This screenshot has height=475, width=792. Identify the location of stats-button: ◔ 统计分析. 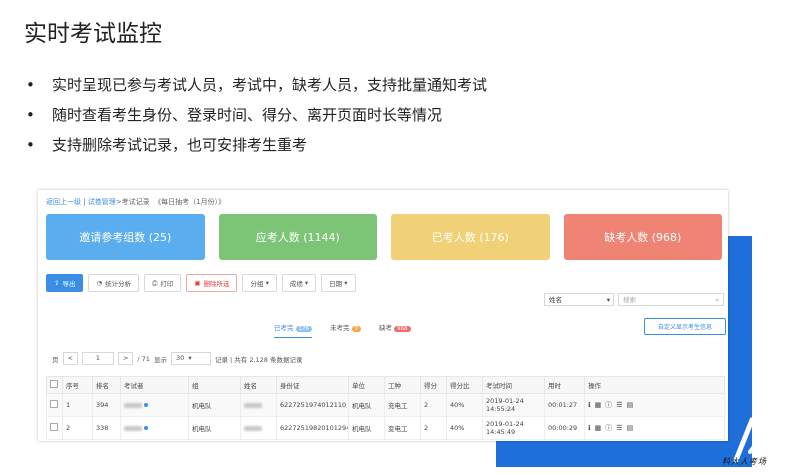
(114, 283).